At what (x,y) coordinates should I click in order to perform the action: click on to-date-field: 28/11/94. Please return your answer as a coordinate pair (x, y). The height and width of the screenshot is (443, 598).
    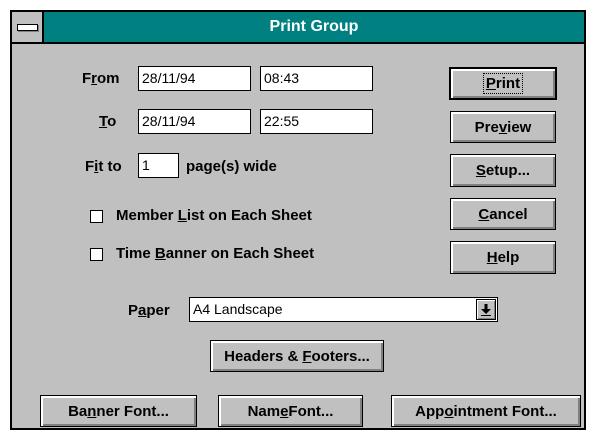
    Looking at the image, I should click on (194, 121).